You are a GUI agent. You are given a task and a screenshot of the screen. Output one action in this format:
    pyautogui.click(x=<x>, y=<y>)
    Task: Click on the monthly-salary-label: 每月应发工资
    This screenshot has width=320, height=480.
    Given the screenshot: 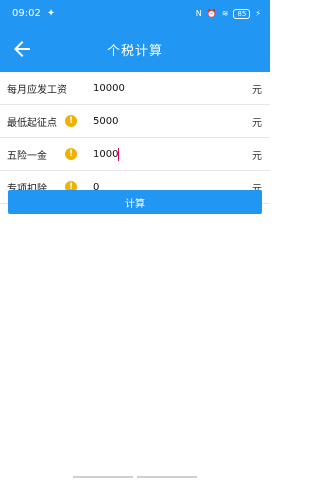 What is the action you would take?
    pyautogui.click(x=37, y=90)
    